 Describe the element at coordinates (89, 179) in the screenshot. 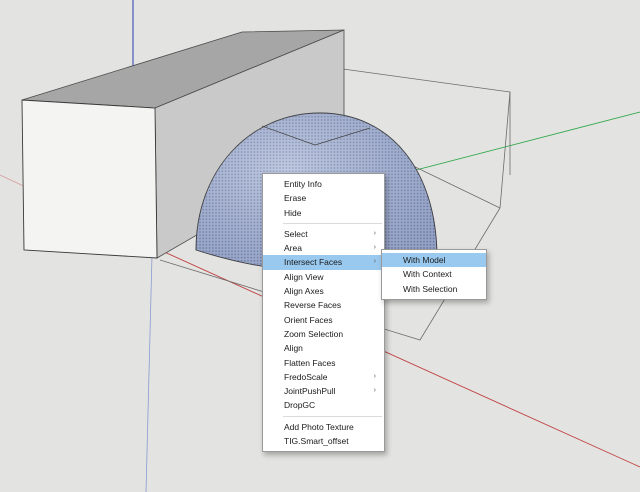

I see `box-front-face` at that location.